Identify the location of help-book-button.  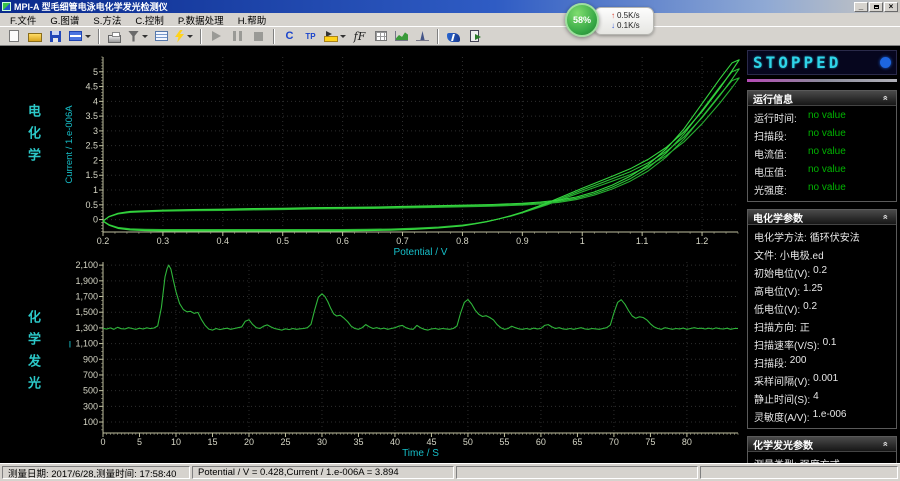
(453, 36).